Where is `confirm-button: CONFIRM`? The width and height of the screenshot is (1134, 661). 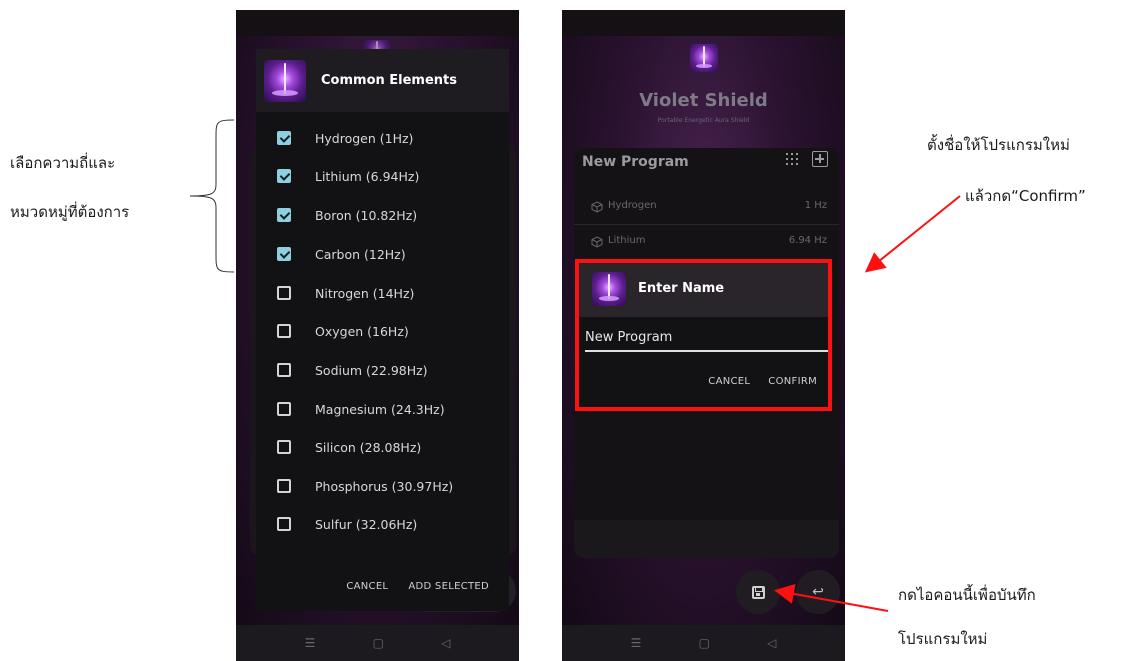
confirm-button: CONFIRM is located at coordinates (792, 381).